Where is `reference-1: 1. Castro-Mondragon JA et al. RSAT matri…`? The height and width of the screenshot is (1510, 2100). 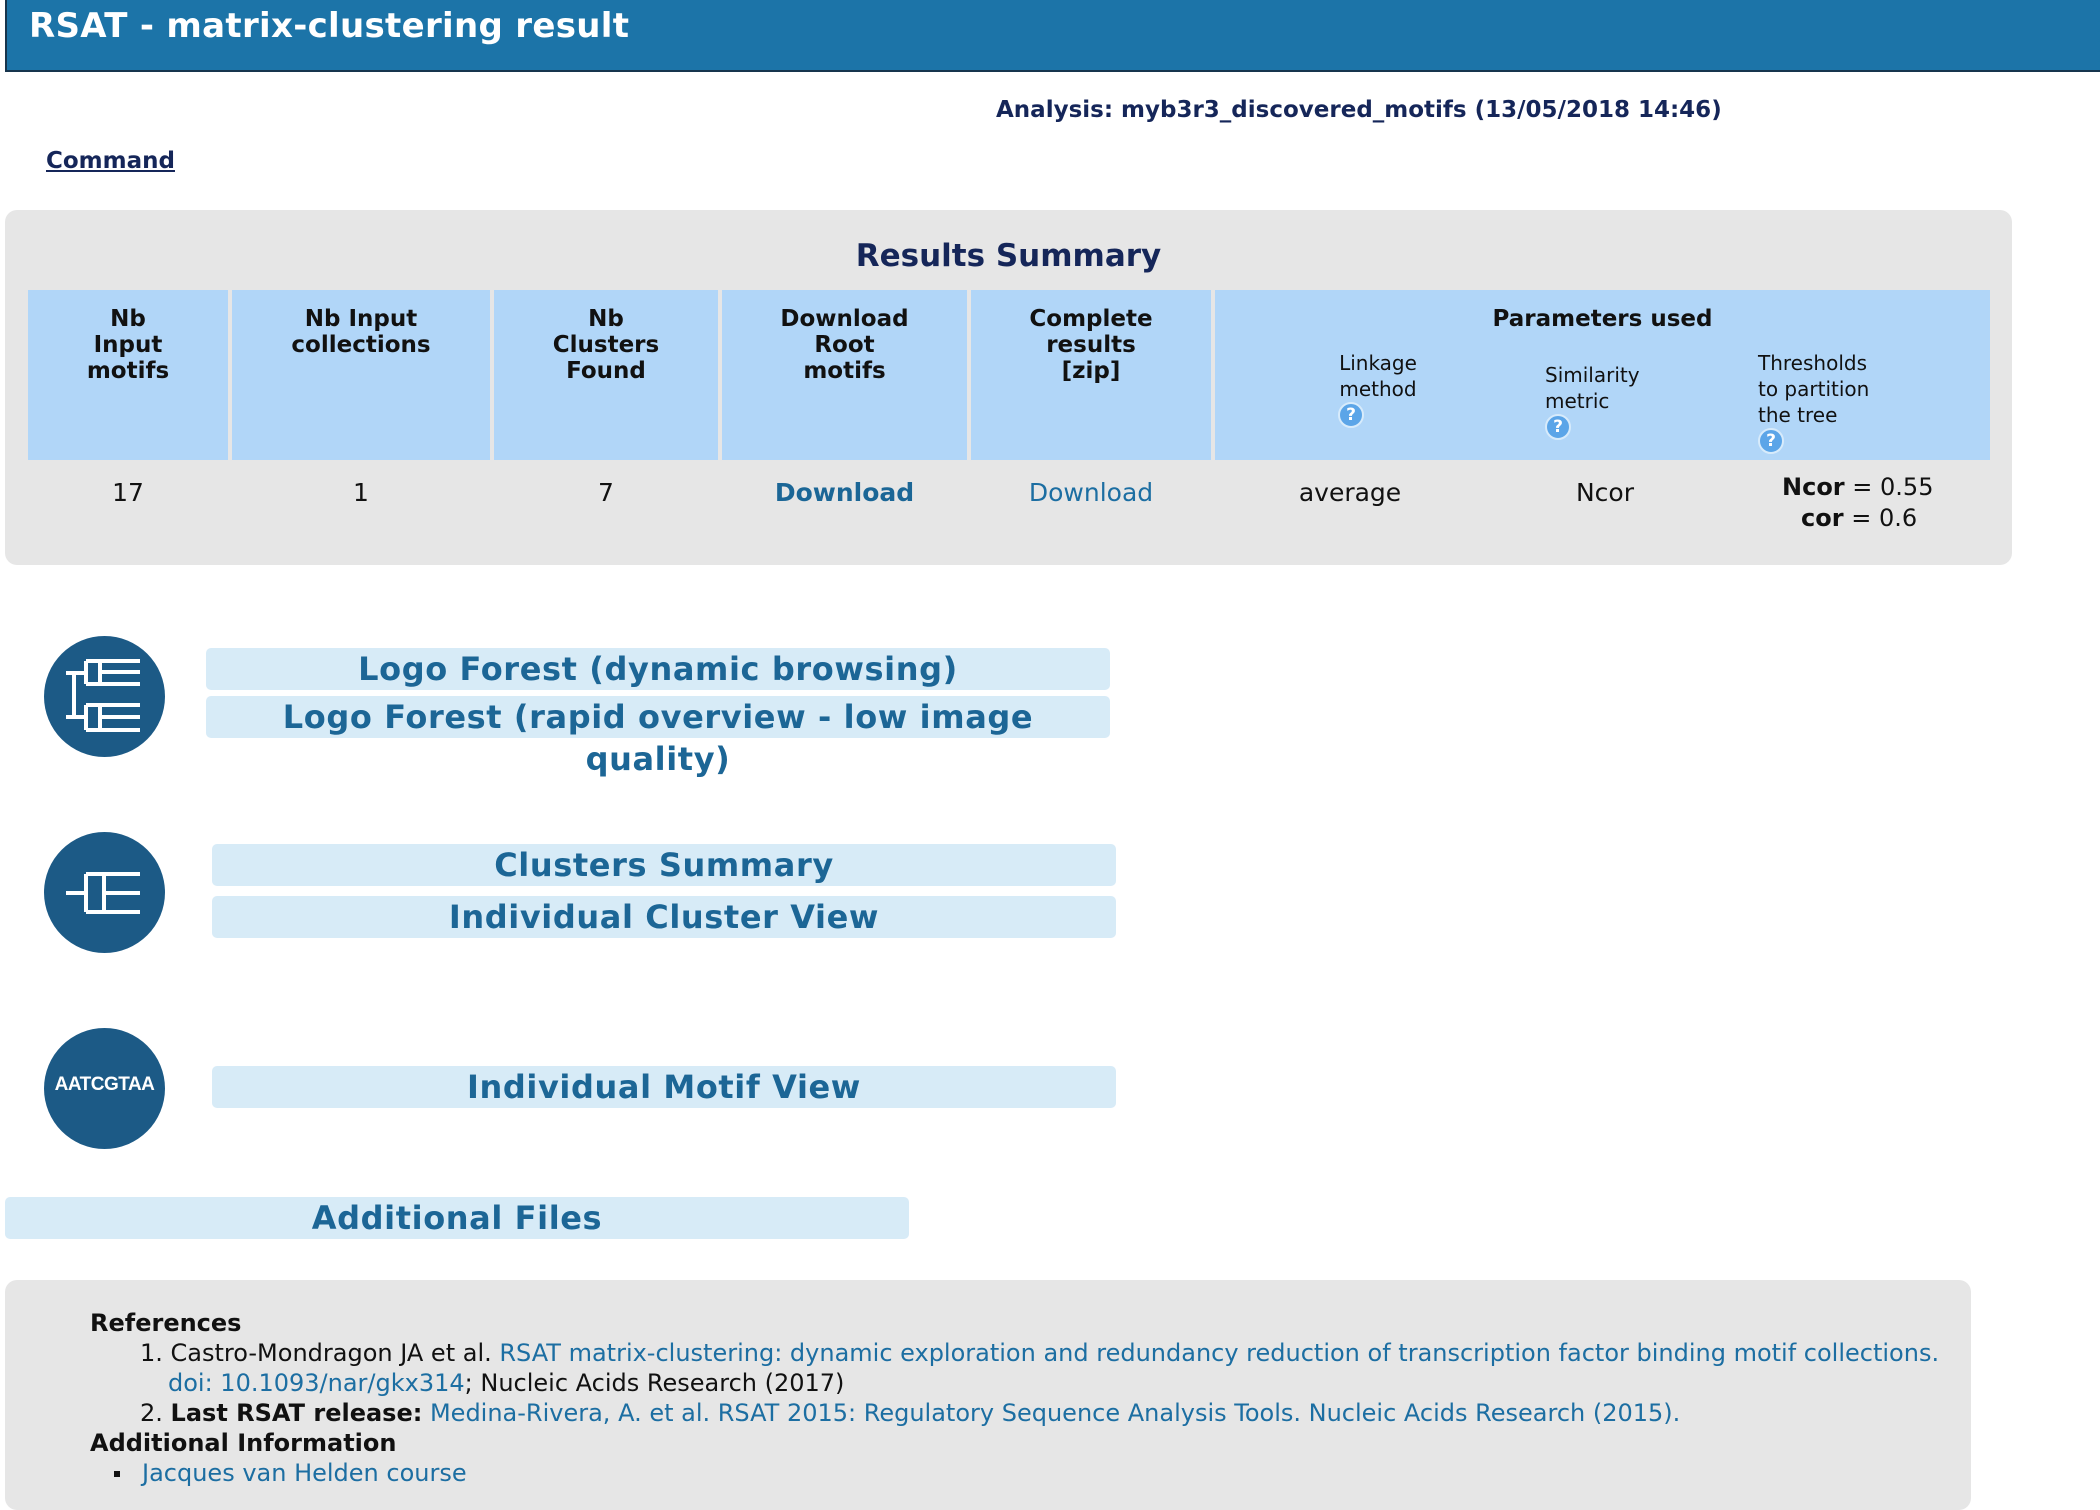
reference-1: 1. Castro-Mondragon JA et al. RSAT matri… is located at coordinates (1040, 1353).